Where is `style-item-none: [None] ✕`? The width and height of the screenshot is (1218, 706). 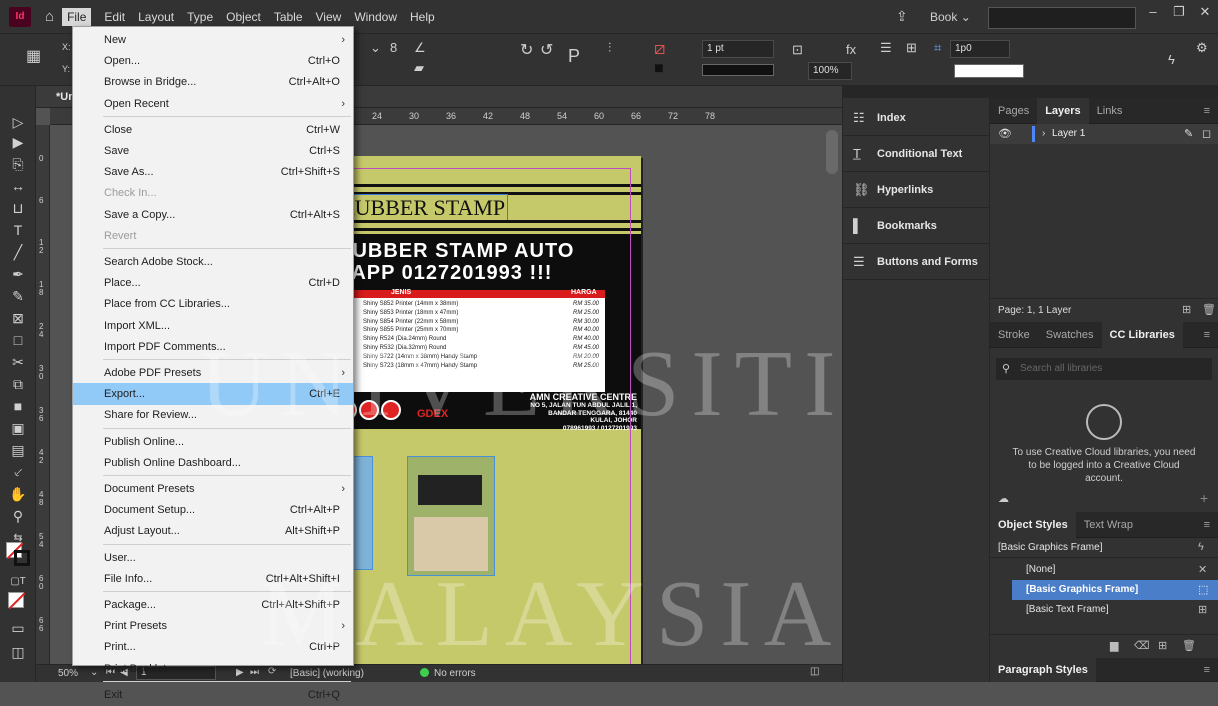
style-item-none: [None] ✕ is located at coordinates (1115, 570).